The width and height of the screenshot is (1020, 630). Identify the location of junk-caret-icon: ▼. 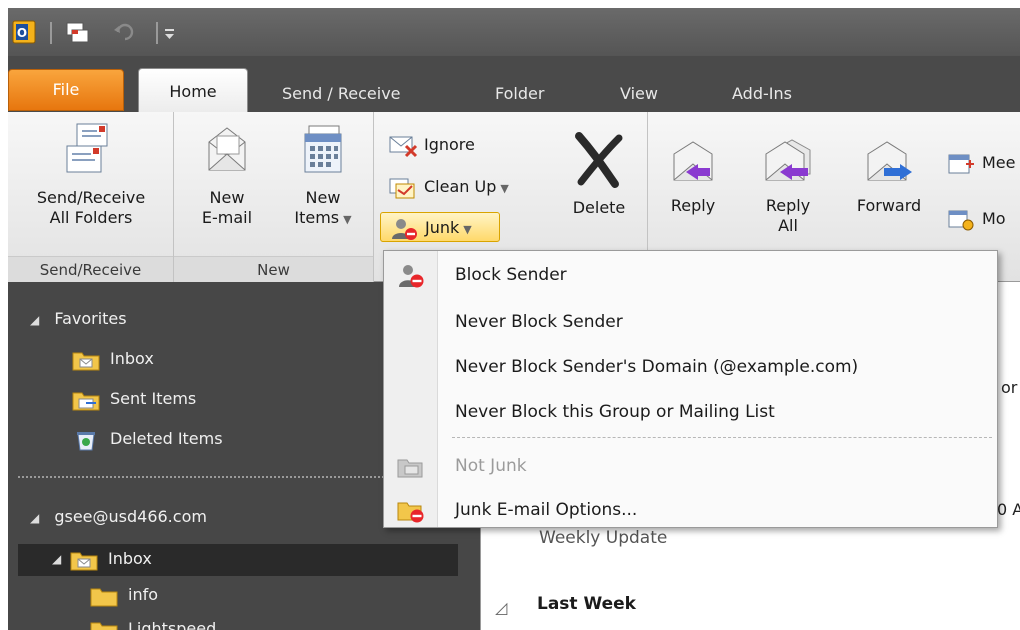
(467, 229).